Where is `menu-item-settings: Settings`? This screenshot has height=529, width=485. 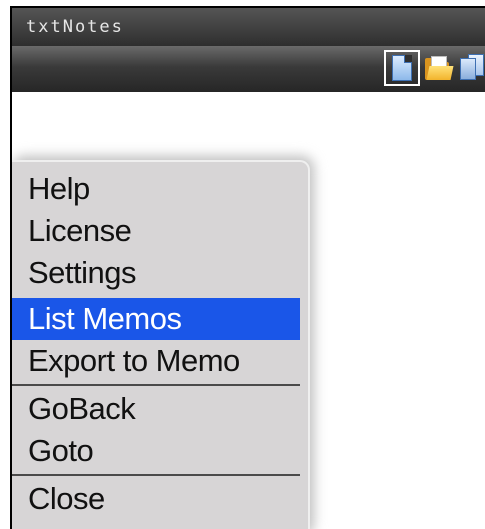
menu-item-settings: Settings is located at coordinates (156, 273).